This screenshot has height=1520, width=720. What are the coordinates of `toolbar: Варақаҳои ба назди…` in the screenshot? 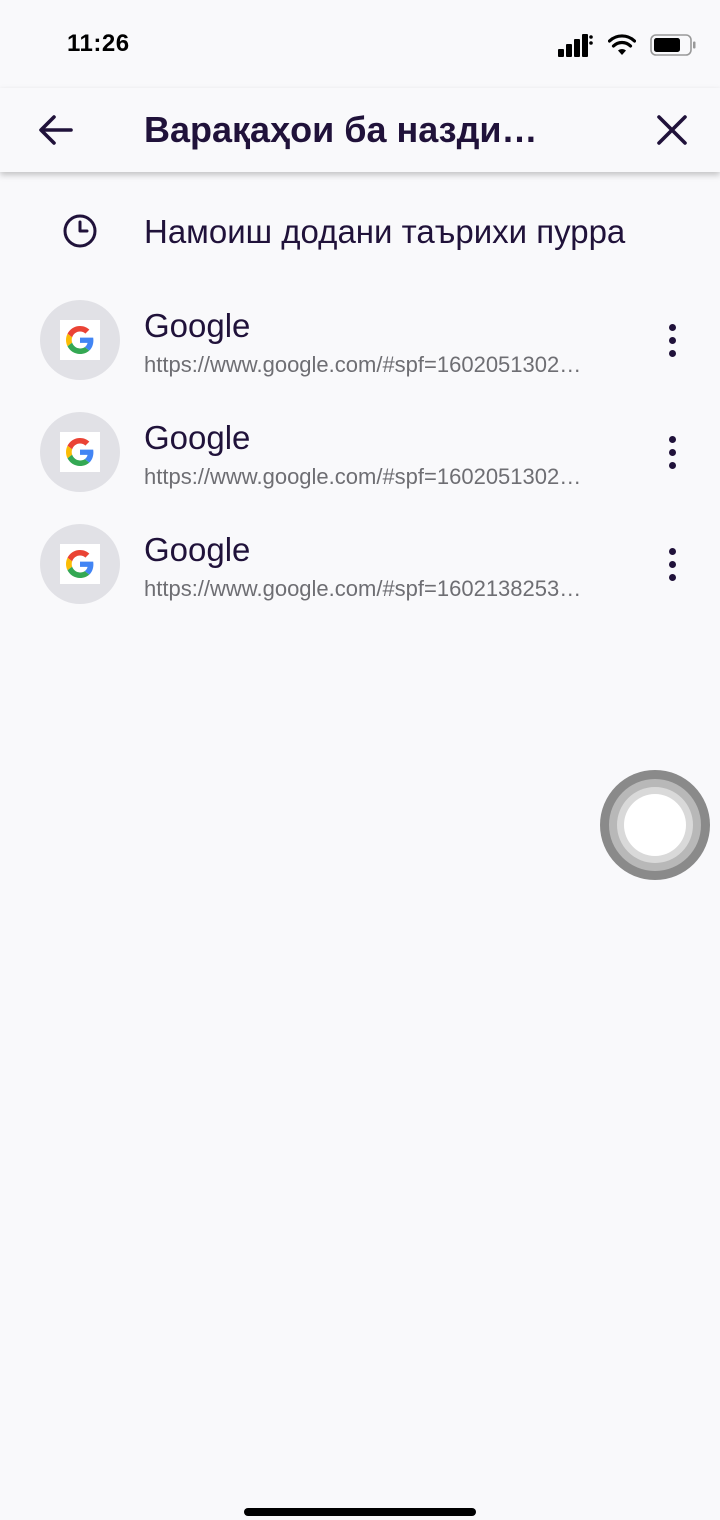 It's located at (360, 130).